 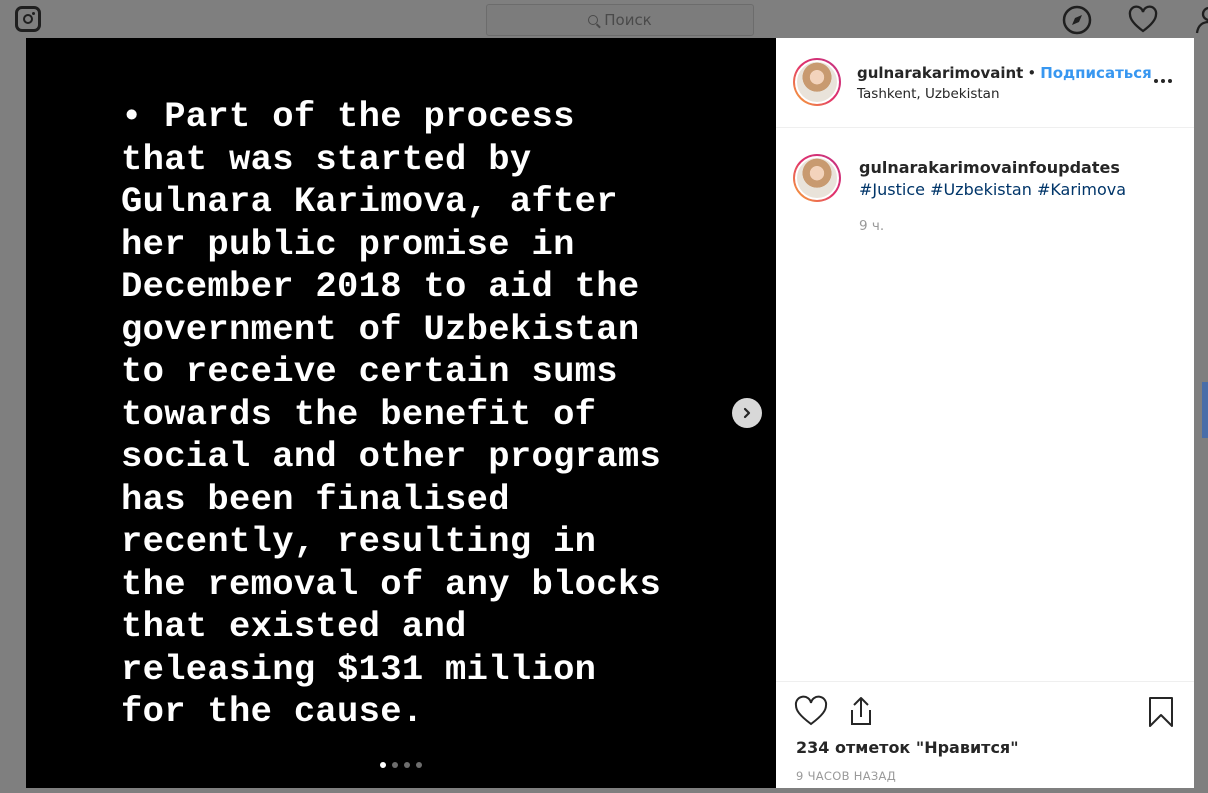 I want to click on search-input: Поиск, so click(x=620, y=20).